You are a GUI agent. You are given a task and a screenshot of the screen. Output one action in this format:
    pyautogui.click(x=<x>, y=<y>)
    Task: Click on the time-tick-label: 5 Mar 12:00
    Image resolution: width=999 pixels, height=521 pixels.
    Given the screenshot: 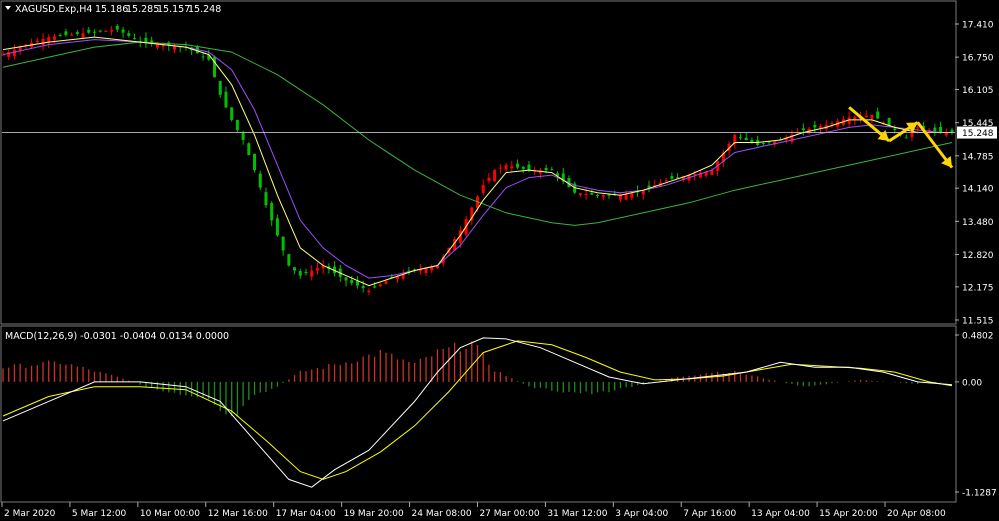 What is the action you would take?
    pyautogui.click(x=99, y=514)
    